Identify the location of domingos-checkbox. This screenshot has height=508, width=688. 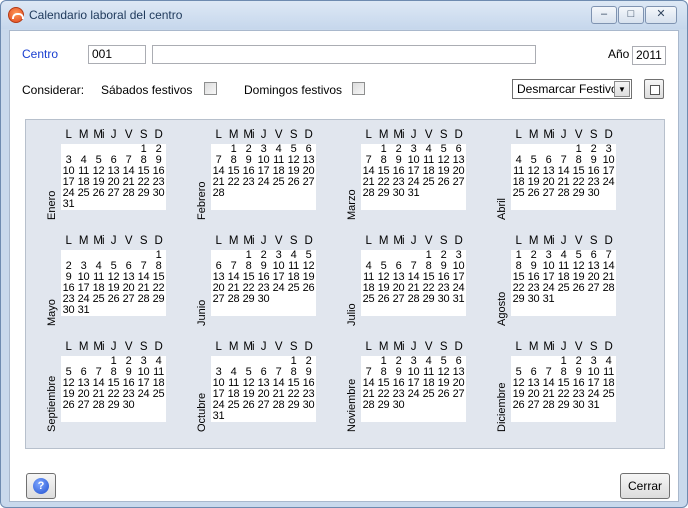
(358, 88).